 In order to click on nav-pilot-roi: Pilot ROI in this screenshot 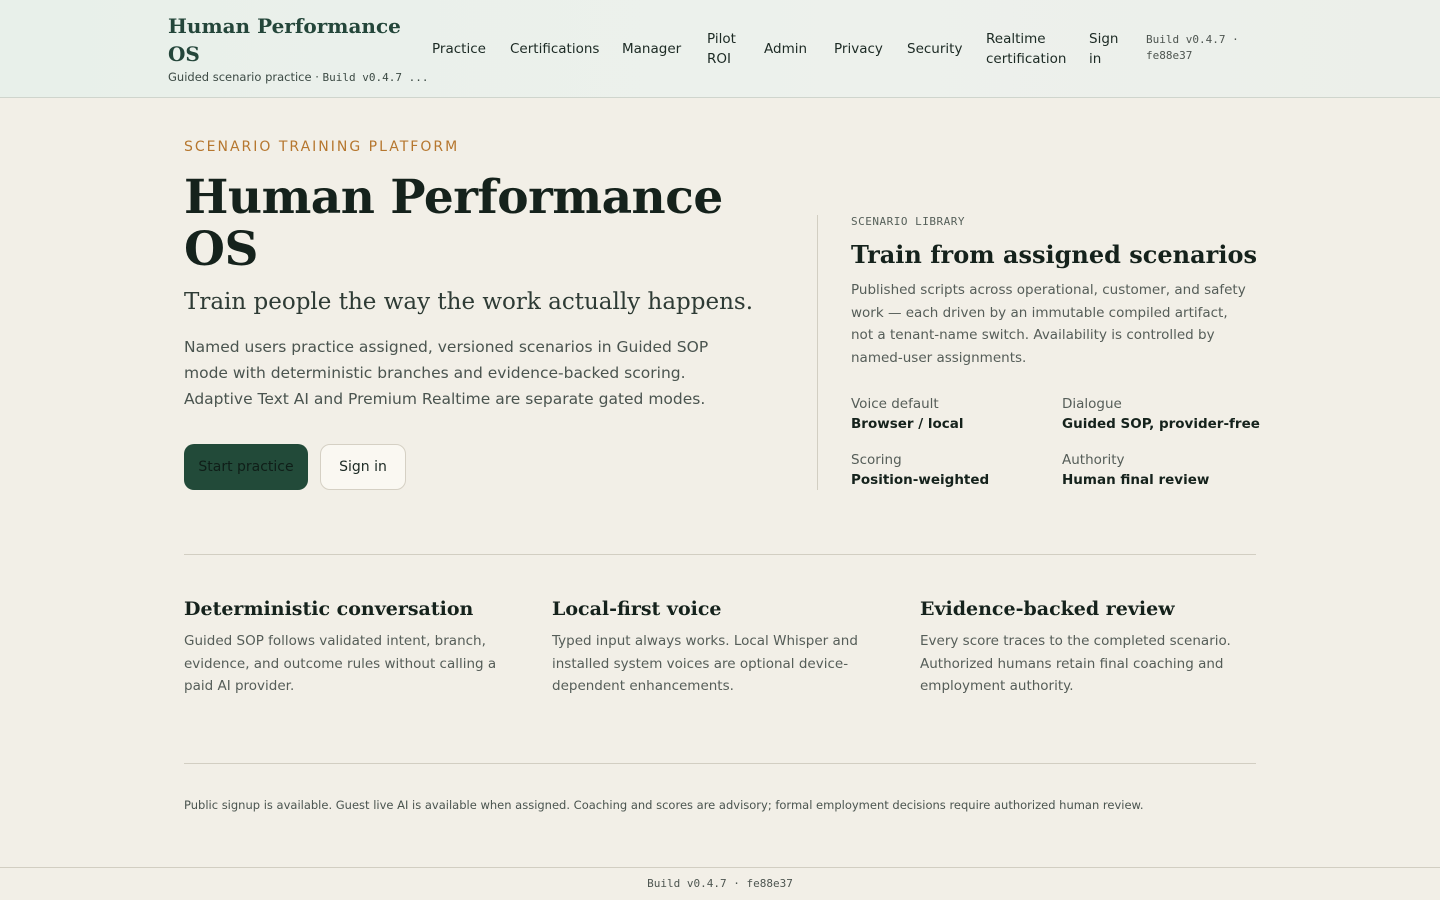, I will do `click(727, 49)`.